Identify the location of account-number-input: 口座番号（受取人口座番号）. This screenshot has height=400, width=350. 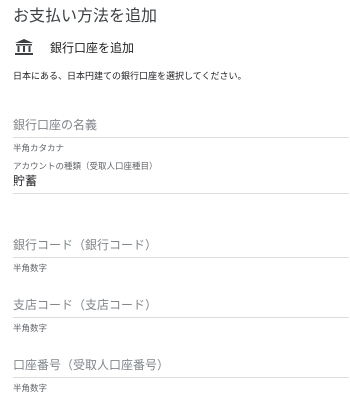
(181, 365).